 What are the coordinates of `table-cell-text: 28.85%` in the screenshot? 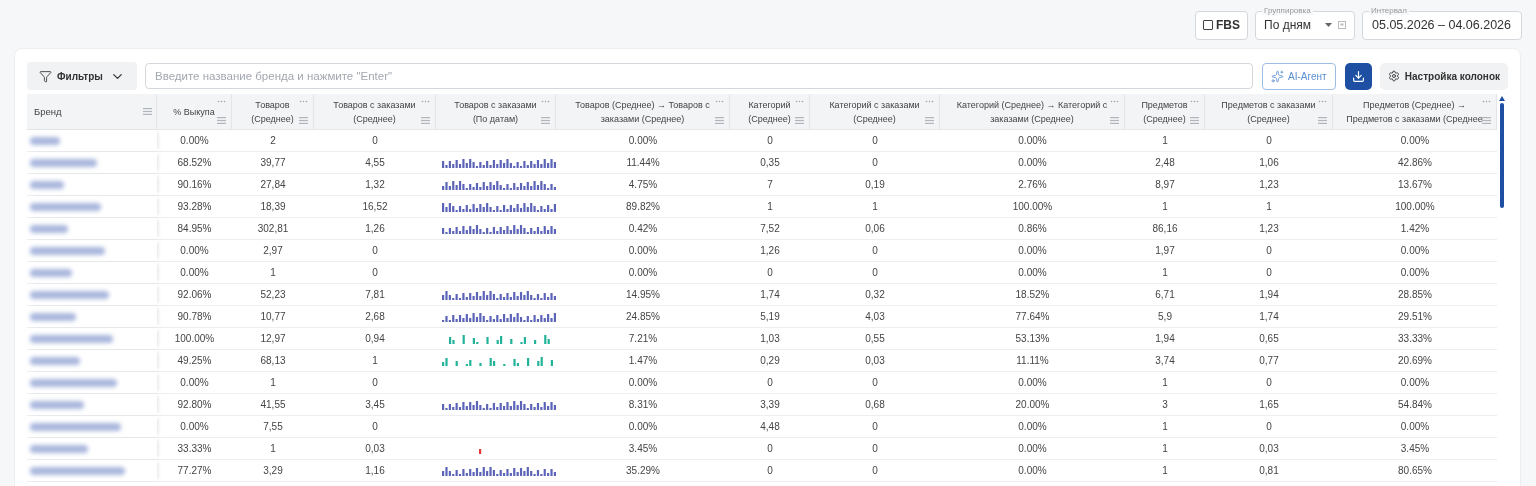 It's located at (1415, 295).